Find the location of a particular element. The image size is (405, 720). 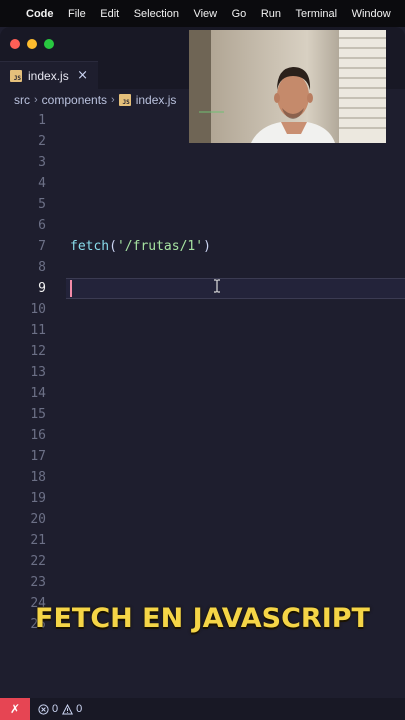

code-function-name: fetch is located at coordinates (90, 246).